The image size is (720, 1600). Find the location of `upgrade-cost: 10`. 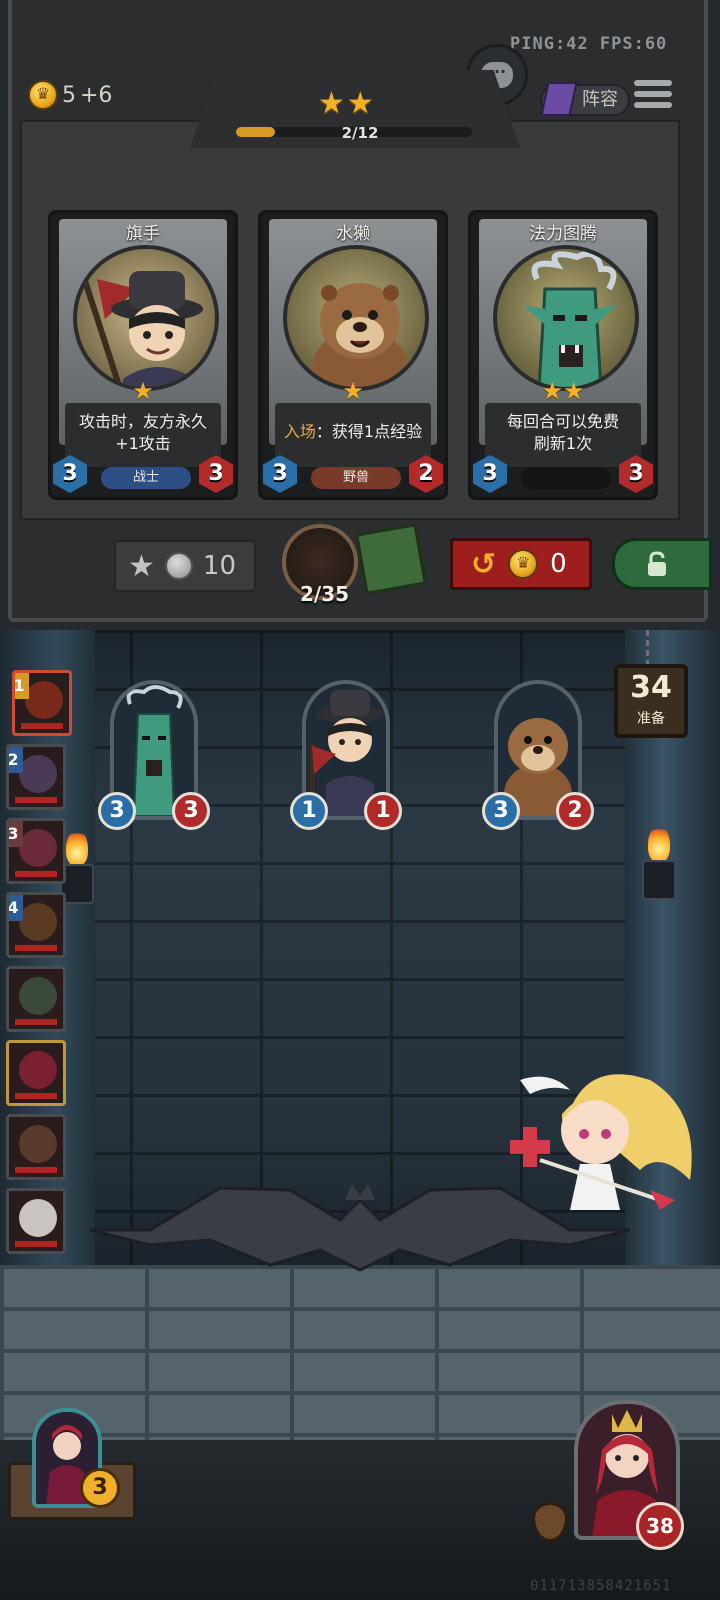

upgrade-cost: 10 is located at coordinates (219, 566).